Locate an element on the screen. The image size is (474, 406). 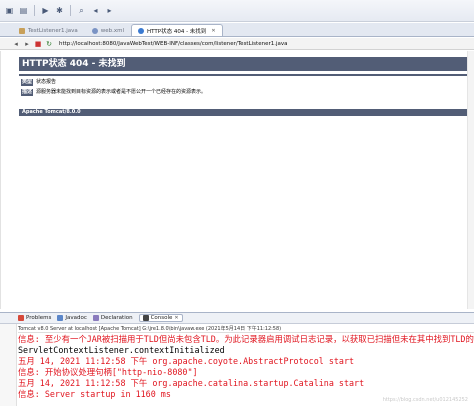
tab-label: Problems is located at coordinates (39, 318).